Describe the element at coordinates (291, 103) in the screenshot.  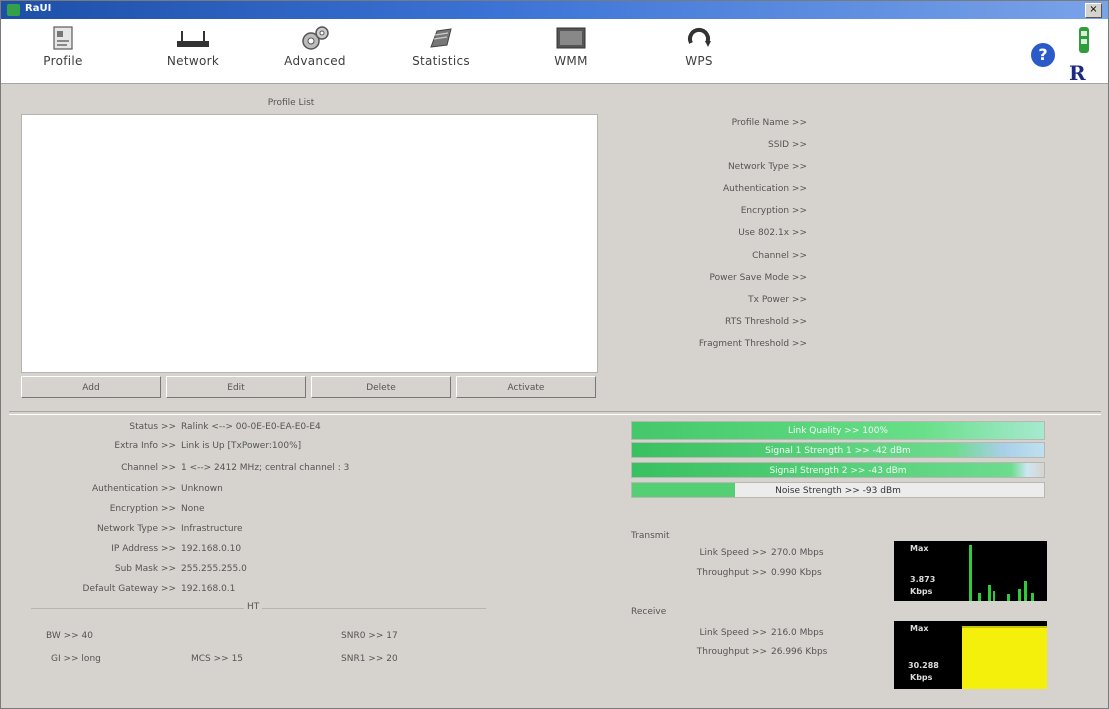
I see `profile-list-title: Profile List` at that location.